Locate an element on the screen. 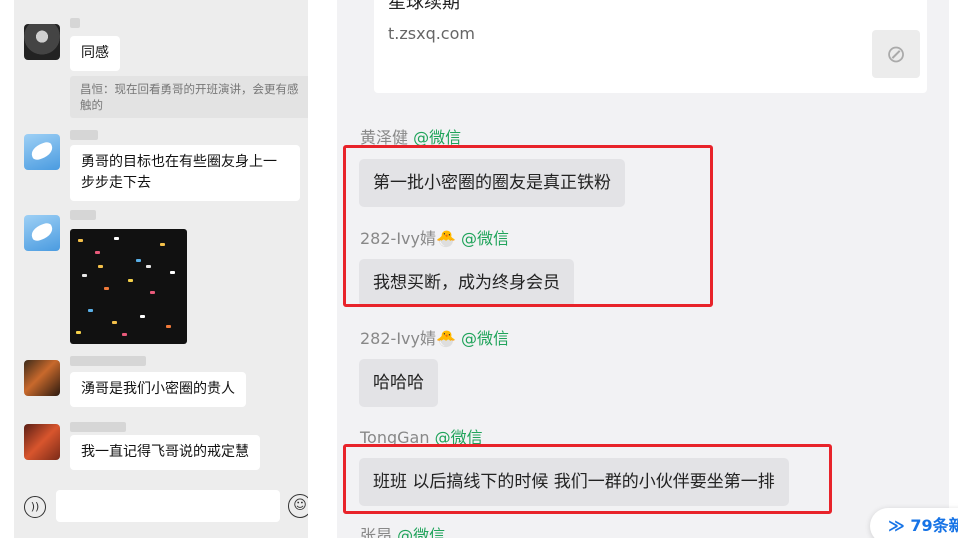  link-card-title: 星球续期 is located at coordinates (424, 6).